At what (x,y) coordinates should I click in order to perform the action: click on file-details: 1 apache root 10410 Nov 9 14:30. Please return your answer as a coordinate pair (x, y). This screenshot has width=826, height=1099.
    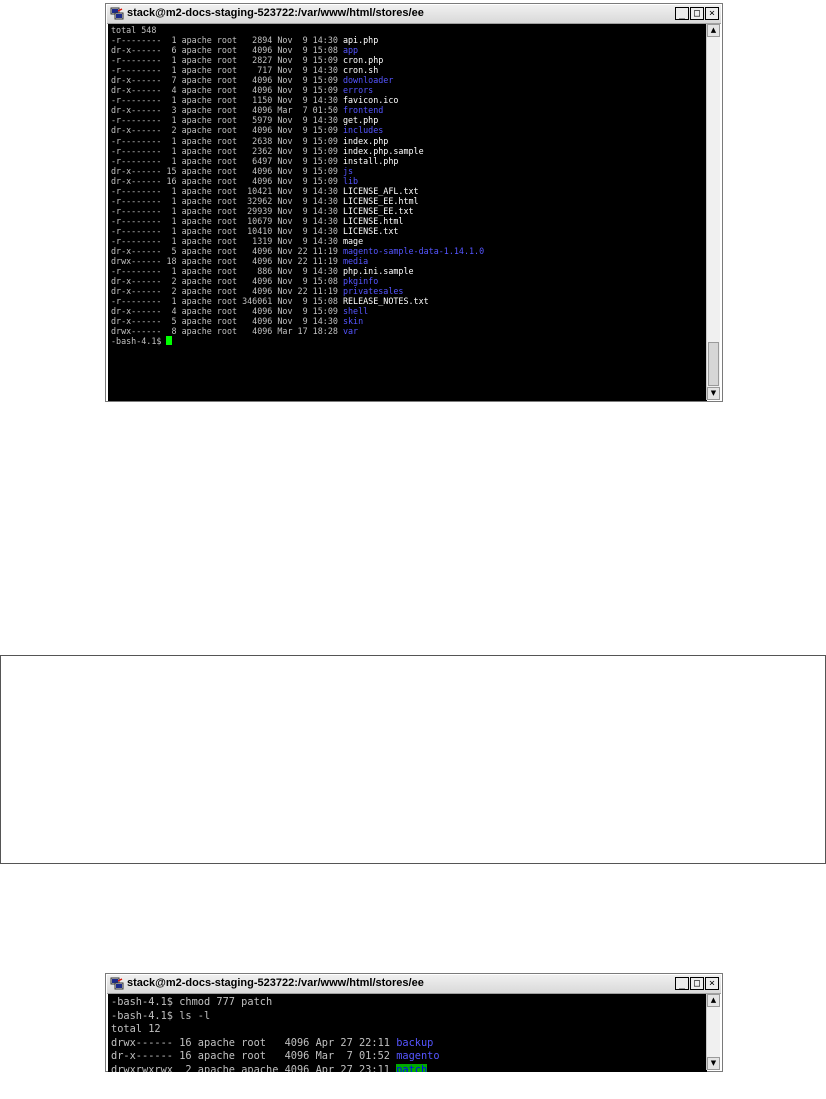
    Looking at the image, I should click on (252, 230).